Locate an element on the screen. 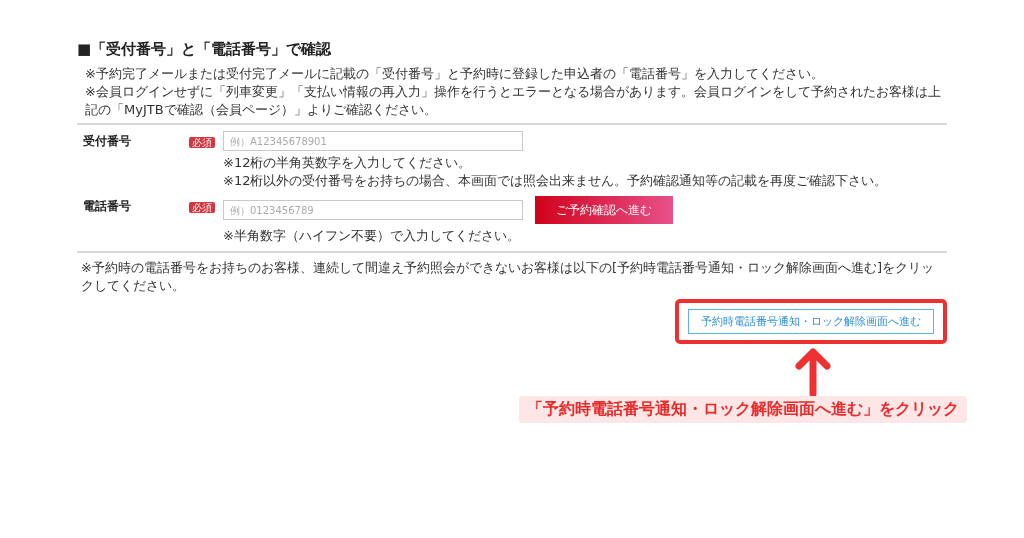 The image size is (1024, 538). note-text: ※予約完了メールまたは受付完了メールに記載の「受付番号」と予約時に登録した申込者の「電話番号」を入力してください。 is located at coordinates (455, 74).